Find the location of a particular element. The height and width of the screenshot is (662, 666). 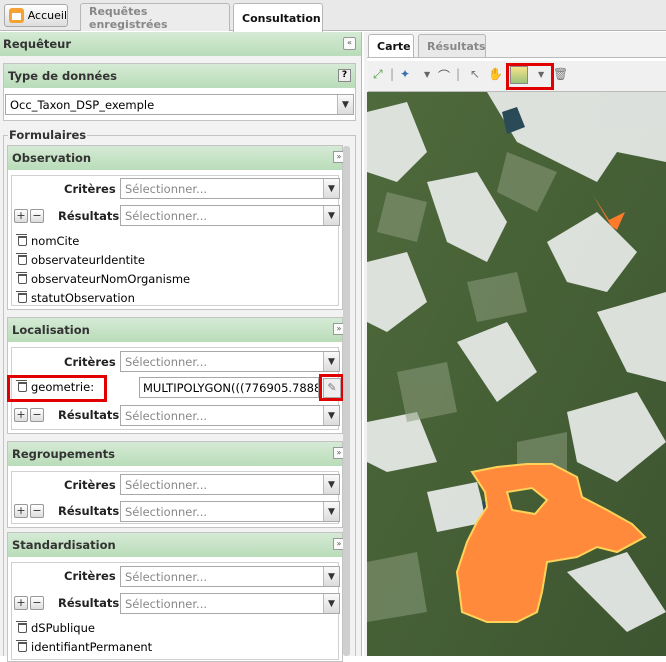

pan-hand-icon: ✋ is located at coordinates (495, 74).